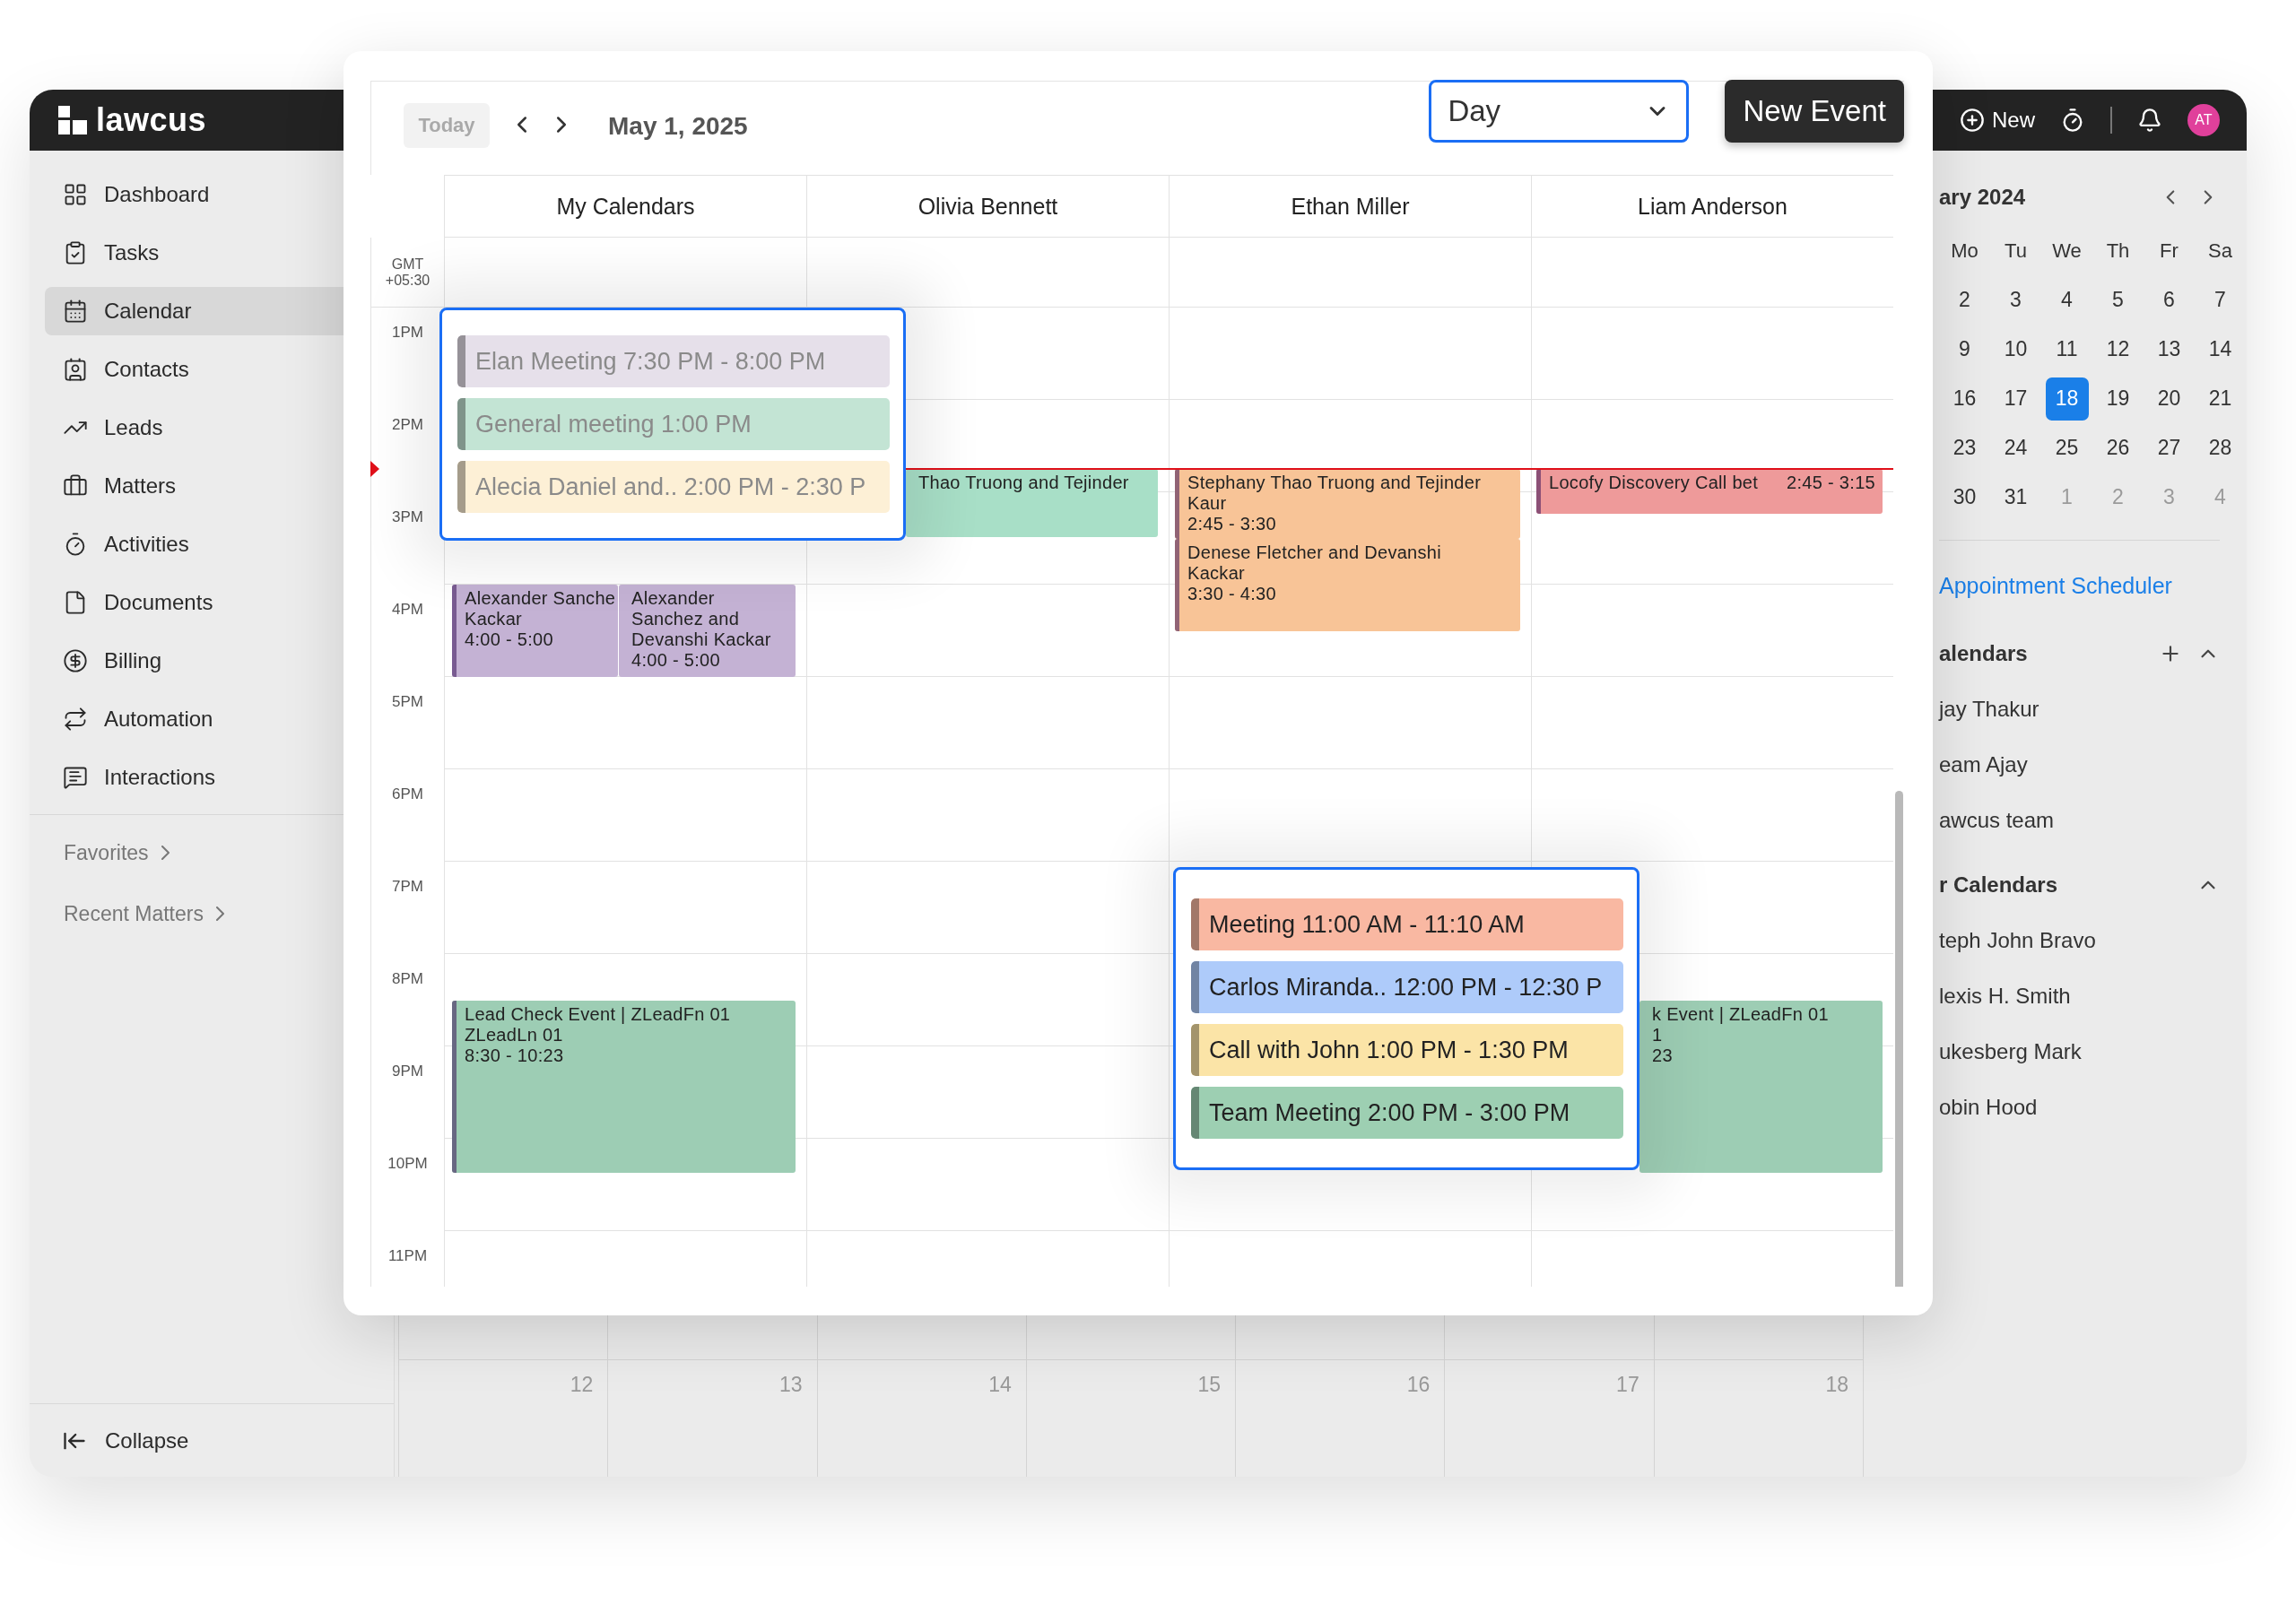 The image size is (2296, 1605). Describe the element at coordinates (2118, 251) in the screenshot. I see `weekday-label: Th` at that location.